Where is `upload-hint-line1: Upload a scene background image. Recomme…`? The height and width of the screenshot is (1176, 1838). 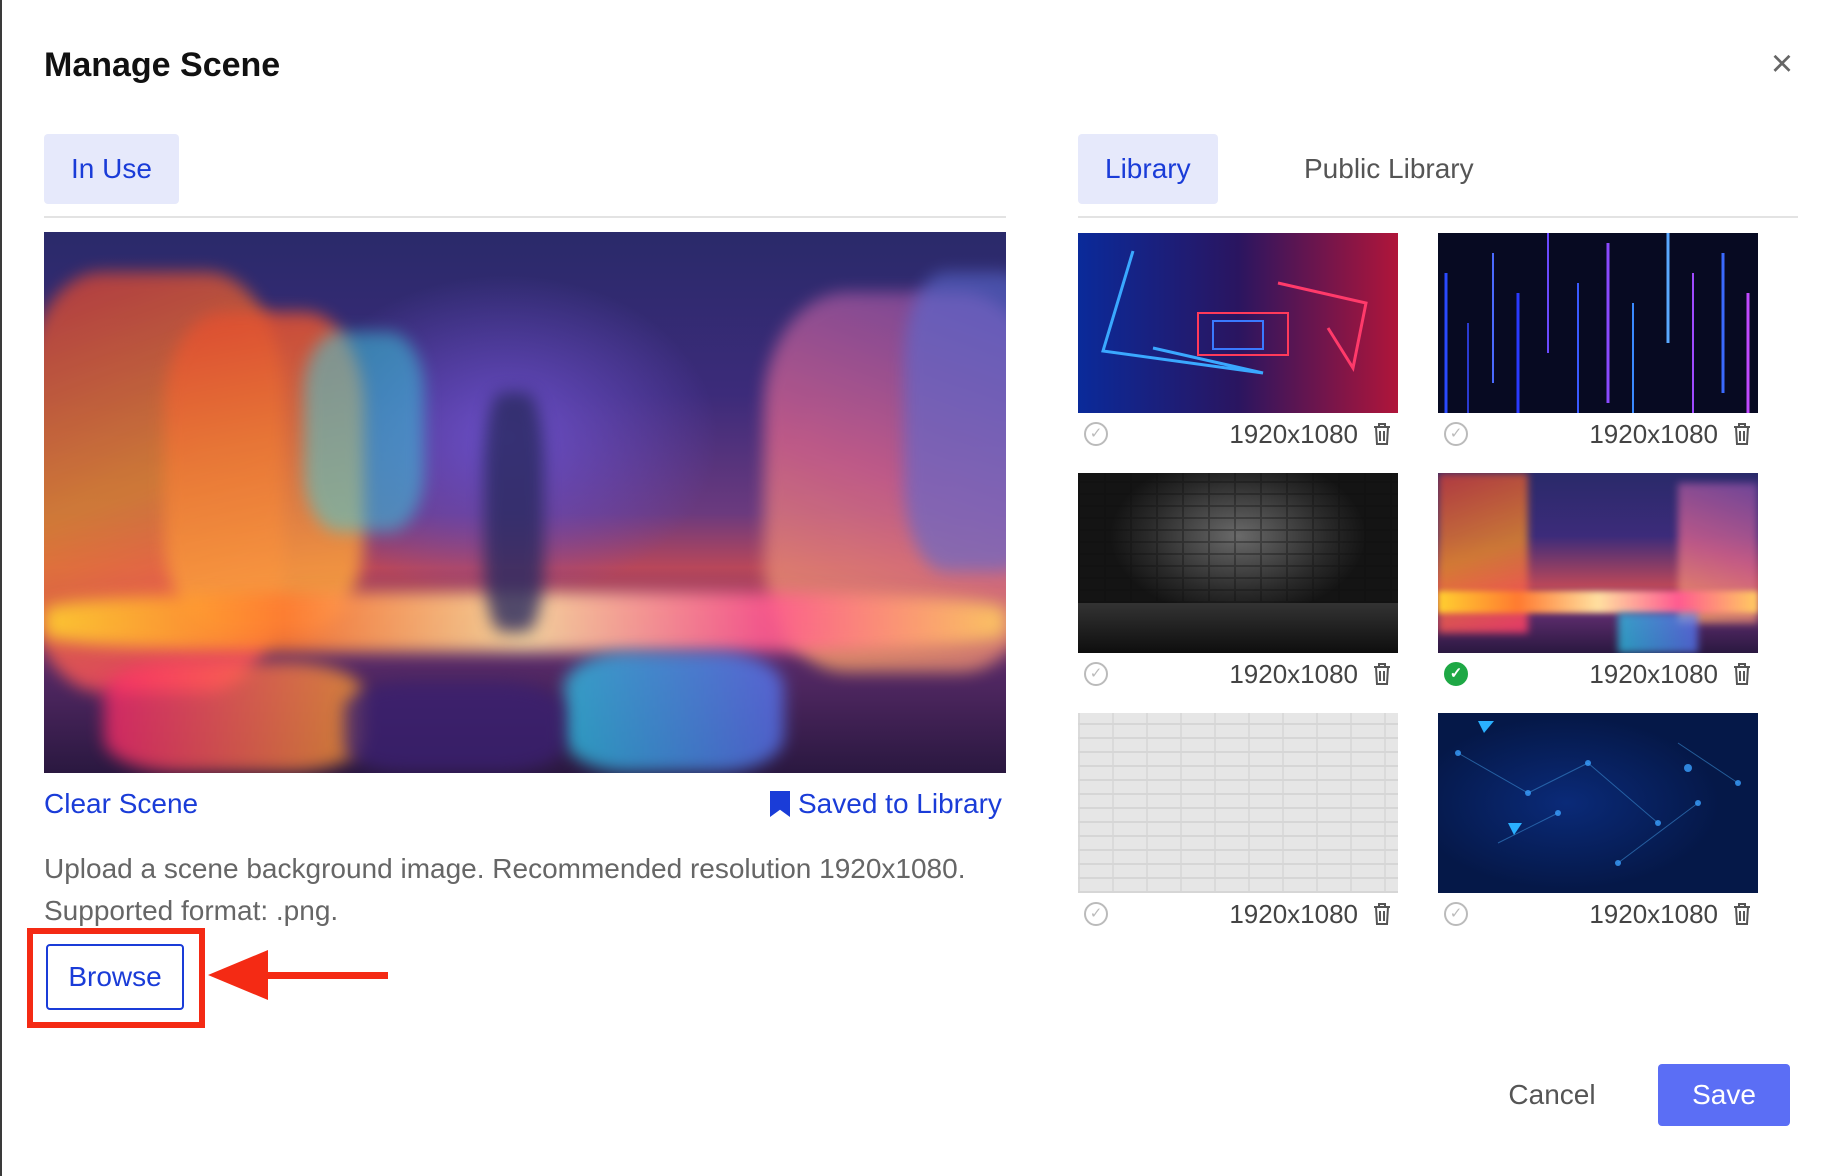
upload-hint-line1: Upload a scene background image. Recomme… is located at coordinates (505, 868).